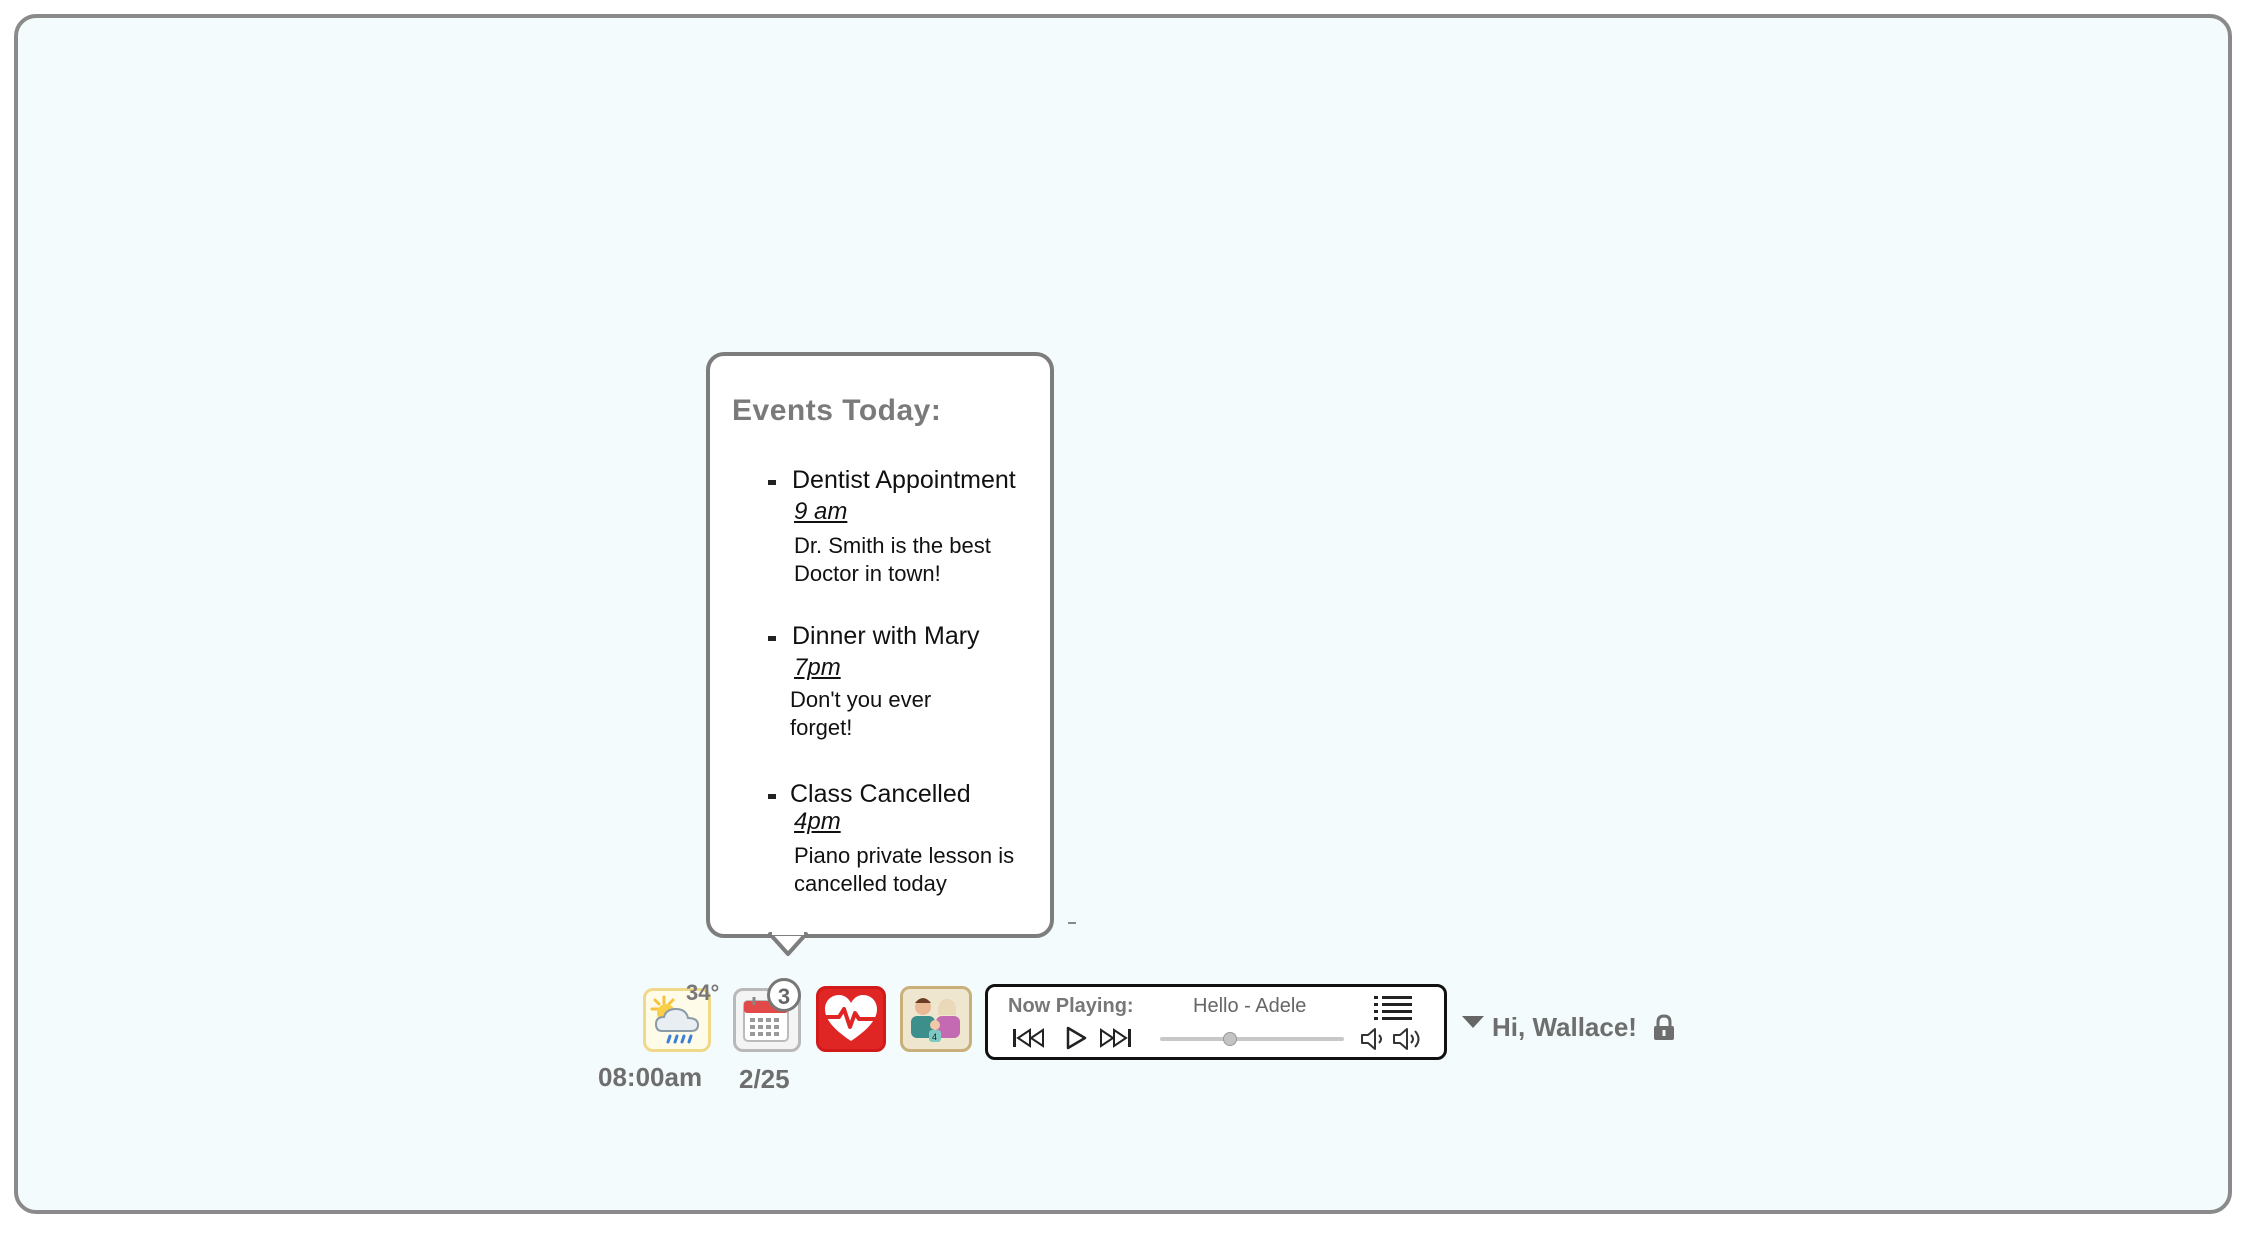 The image size is (2246, 1234). What do you see at coordinates (1408, 1039) in the screenshot?
I see `volume-high-icon` at bounding box center [1408, 1039].